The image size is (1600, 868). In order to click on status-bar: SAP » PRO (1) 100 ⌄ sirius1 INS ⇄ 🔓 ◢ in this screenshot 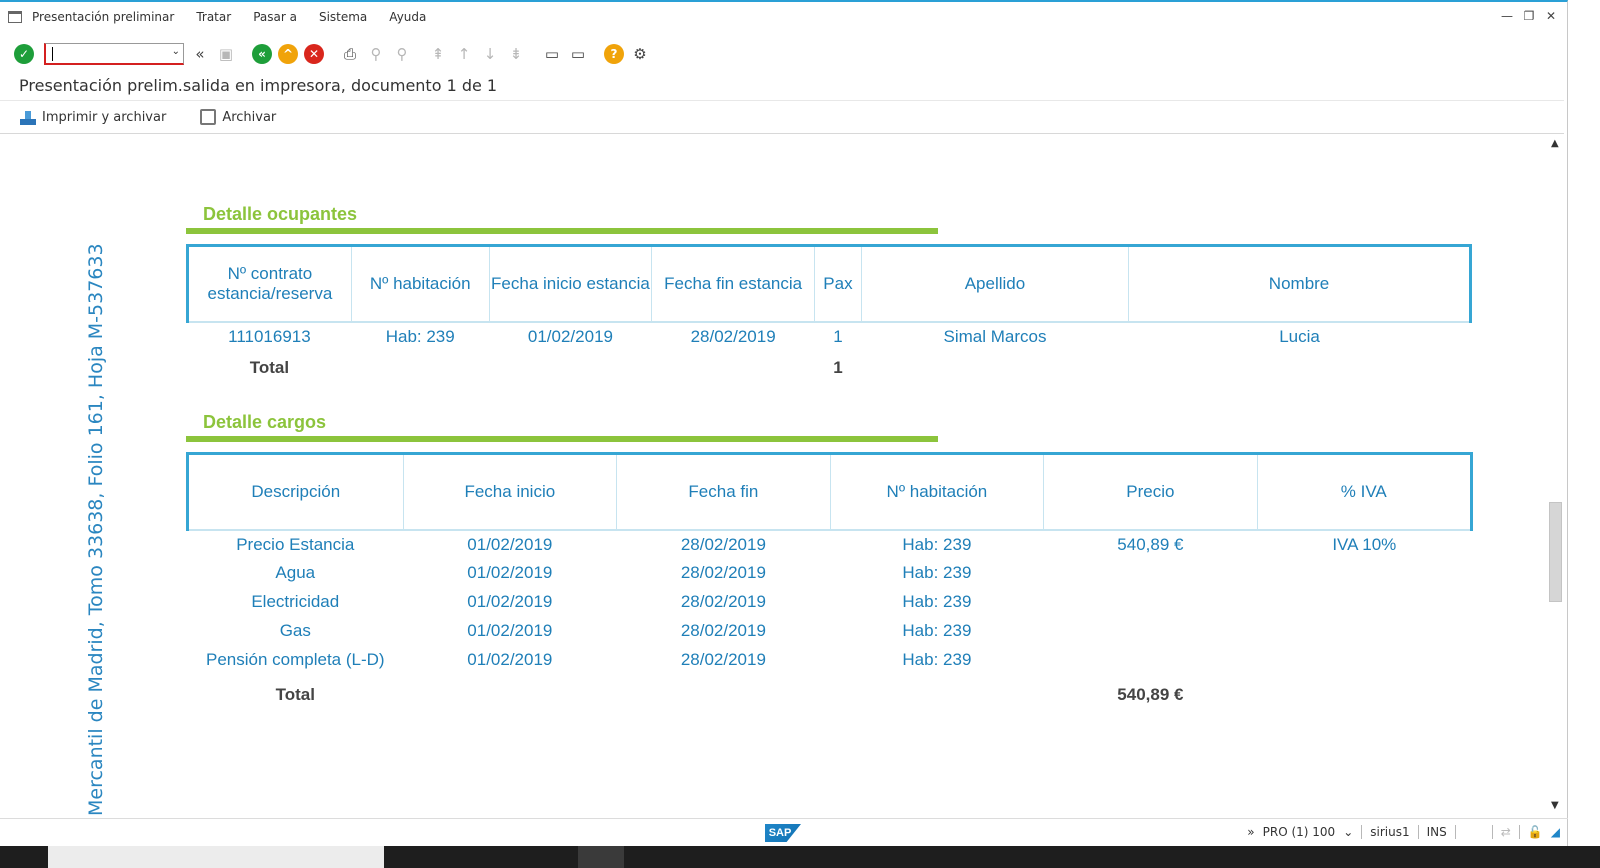, I will do `click(784, 833)`.